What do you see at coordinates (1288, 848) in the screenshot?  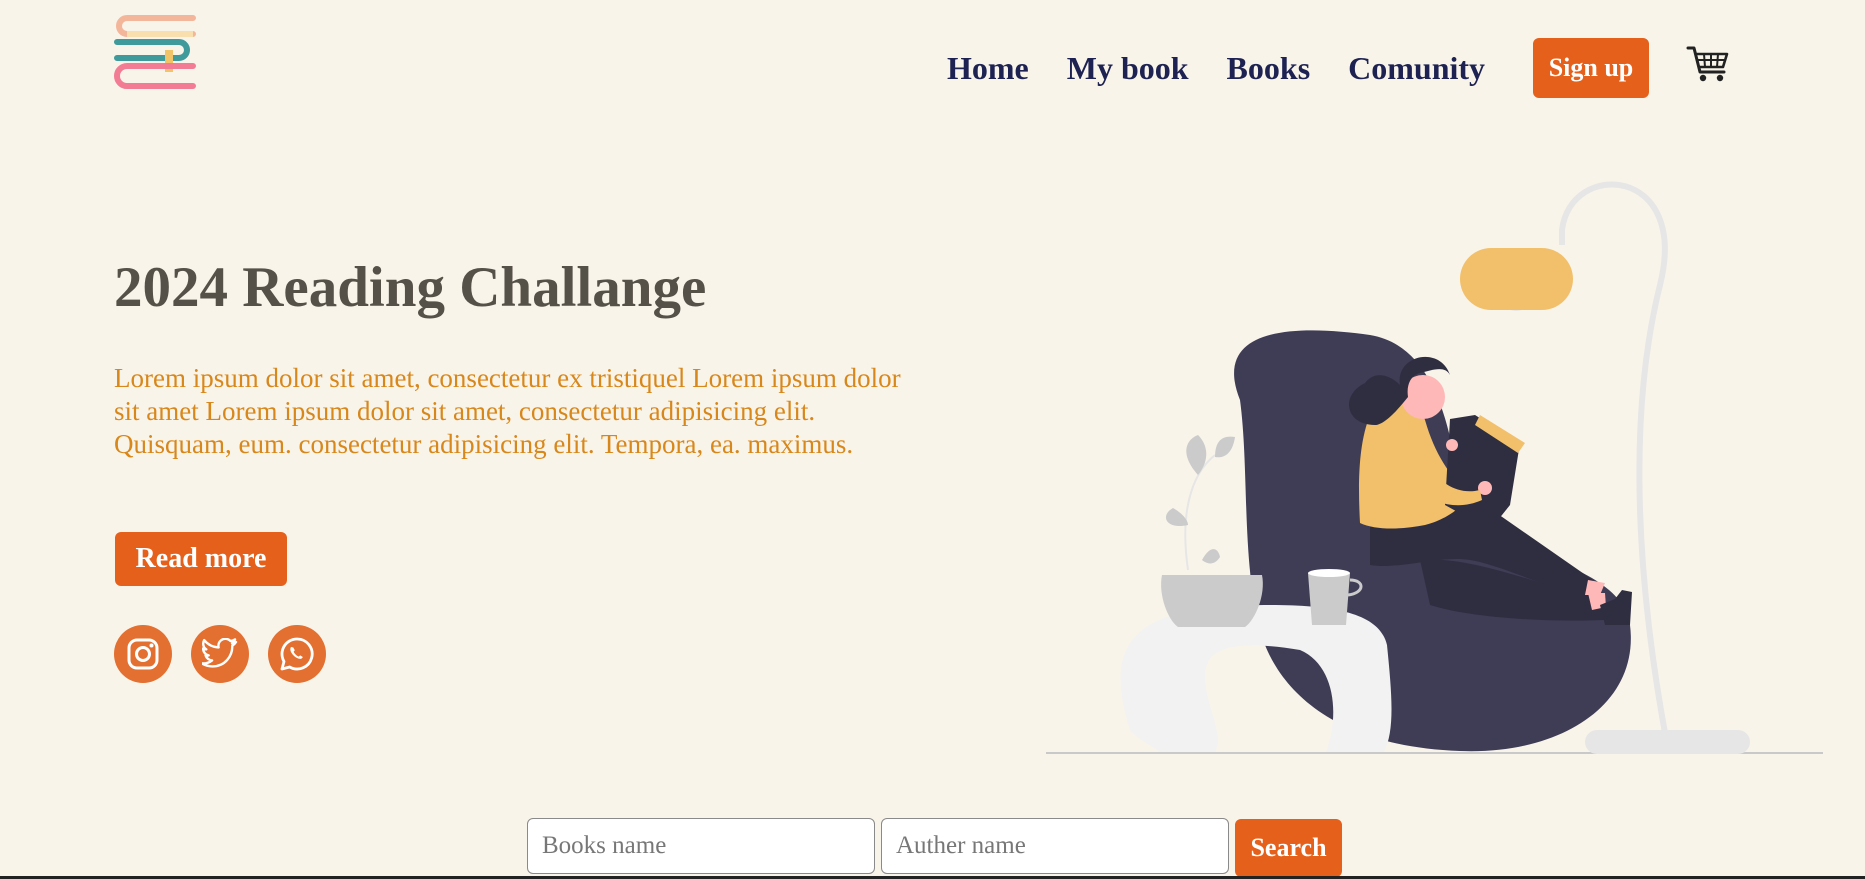 I see `search-button: Search` at bounding box center [1288, 848].